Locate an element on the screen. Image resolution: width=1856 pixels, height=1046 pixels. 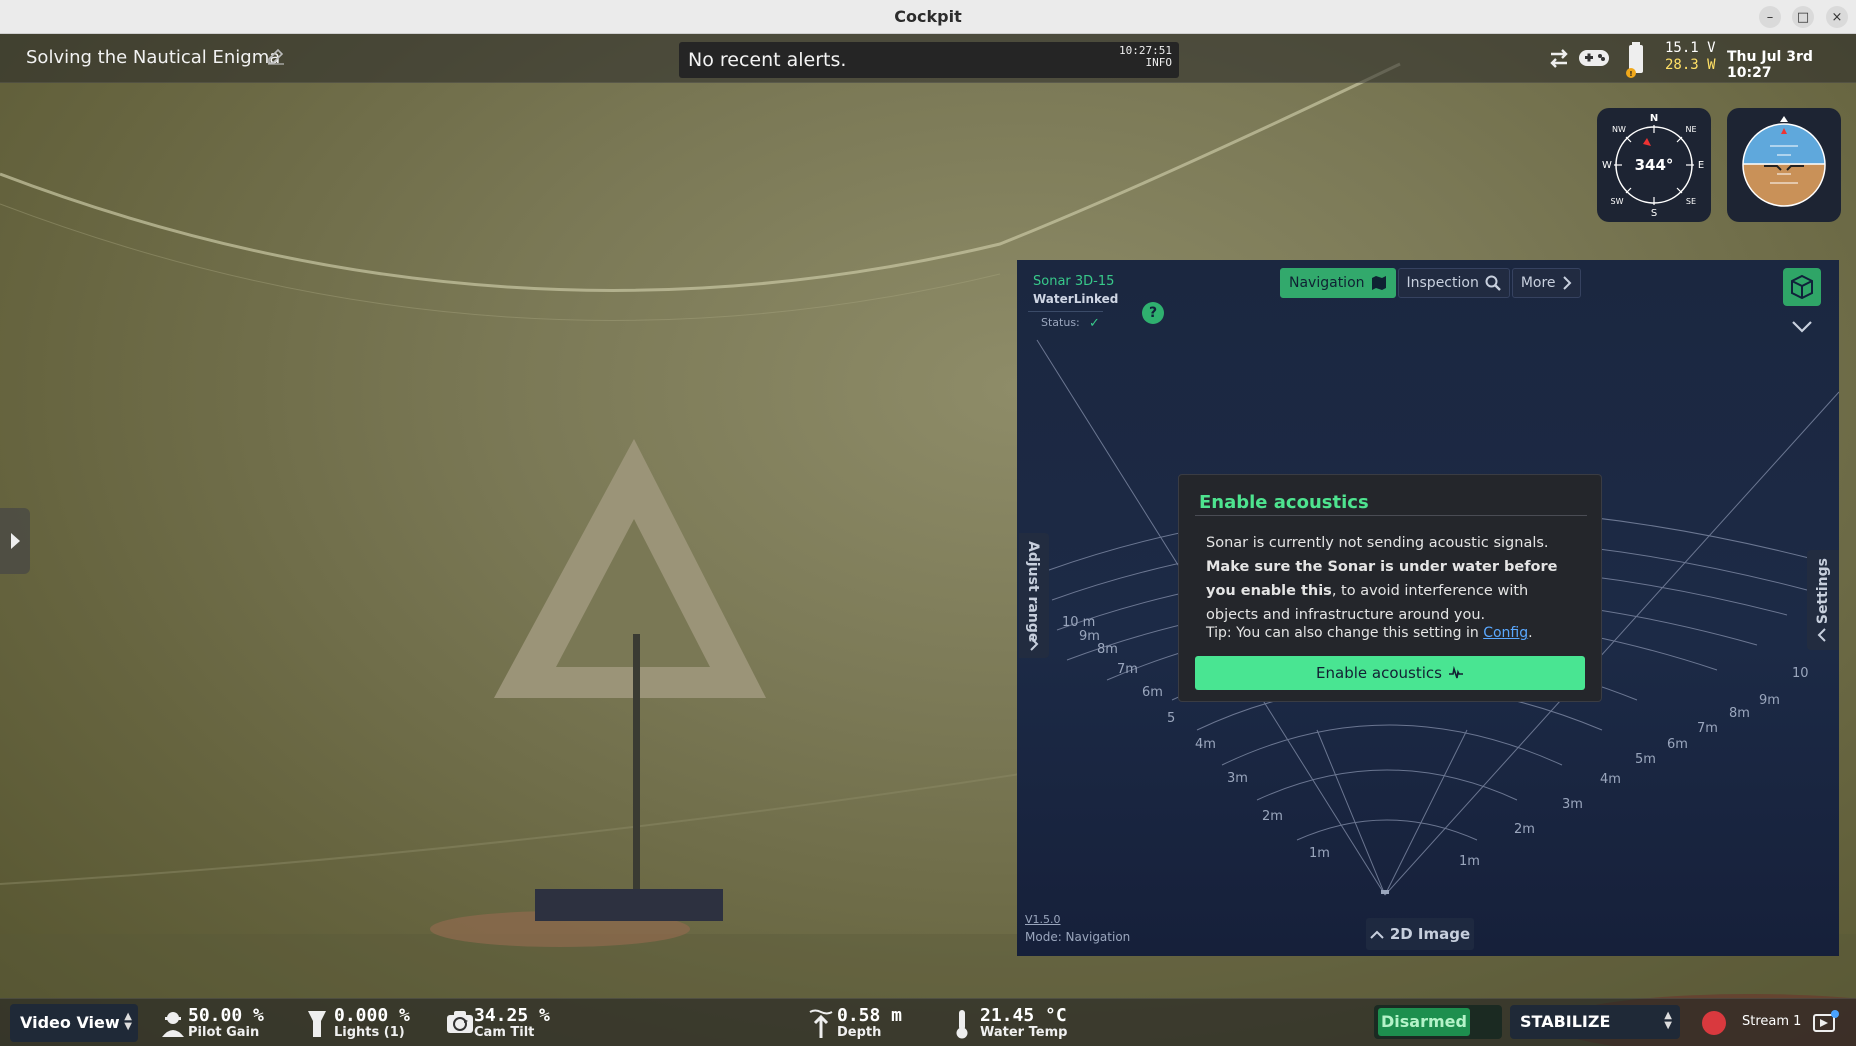
range-label-left-9: 9m is located at coordinates (1089, 636).